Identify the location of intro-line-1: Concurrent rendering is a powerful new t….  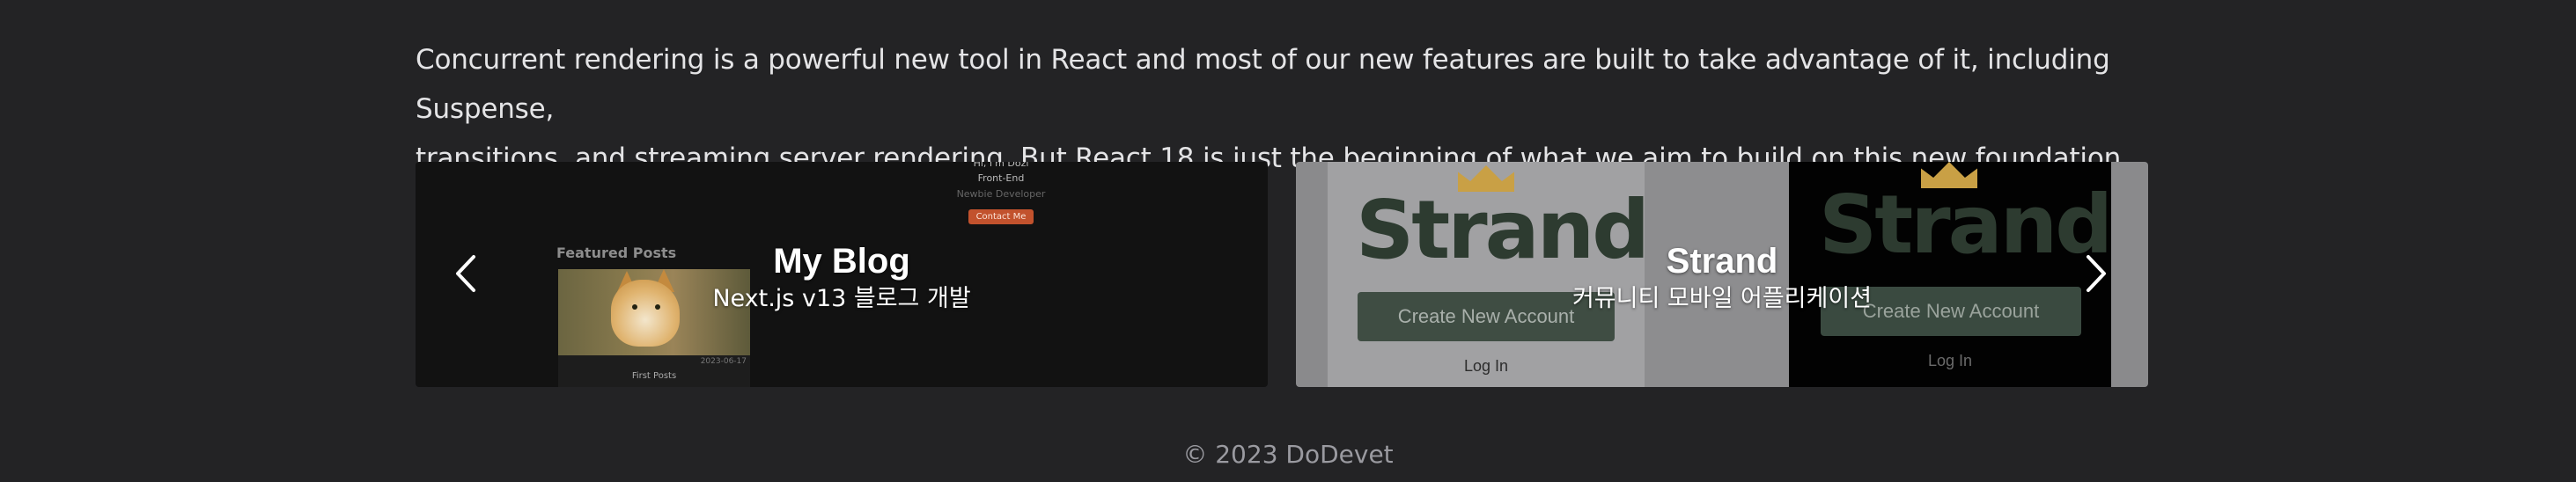
(1263, 84).